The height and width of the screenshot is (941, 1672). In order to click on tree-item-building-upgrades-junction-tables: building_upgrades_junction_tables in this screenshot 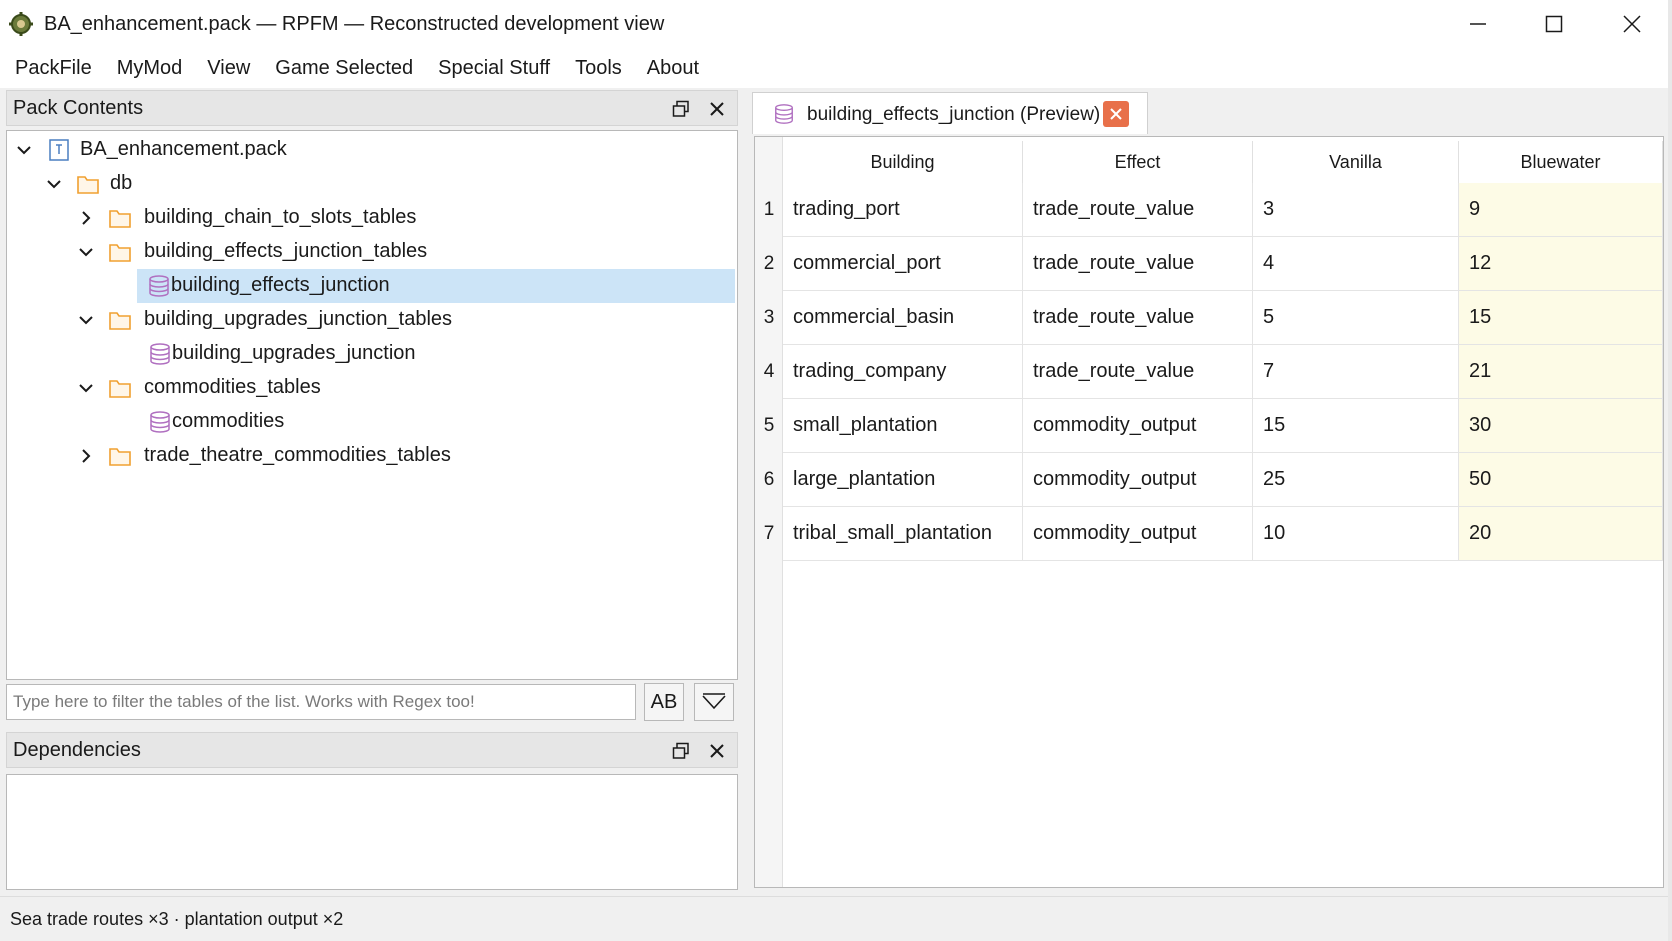, I will do `click(372, 320)`.